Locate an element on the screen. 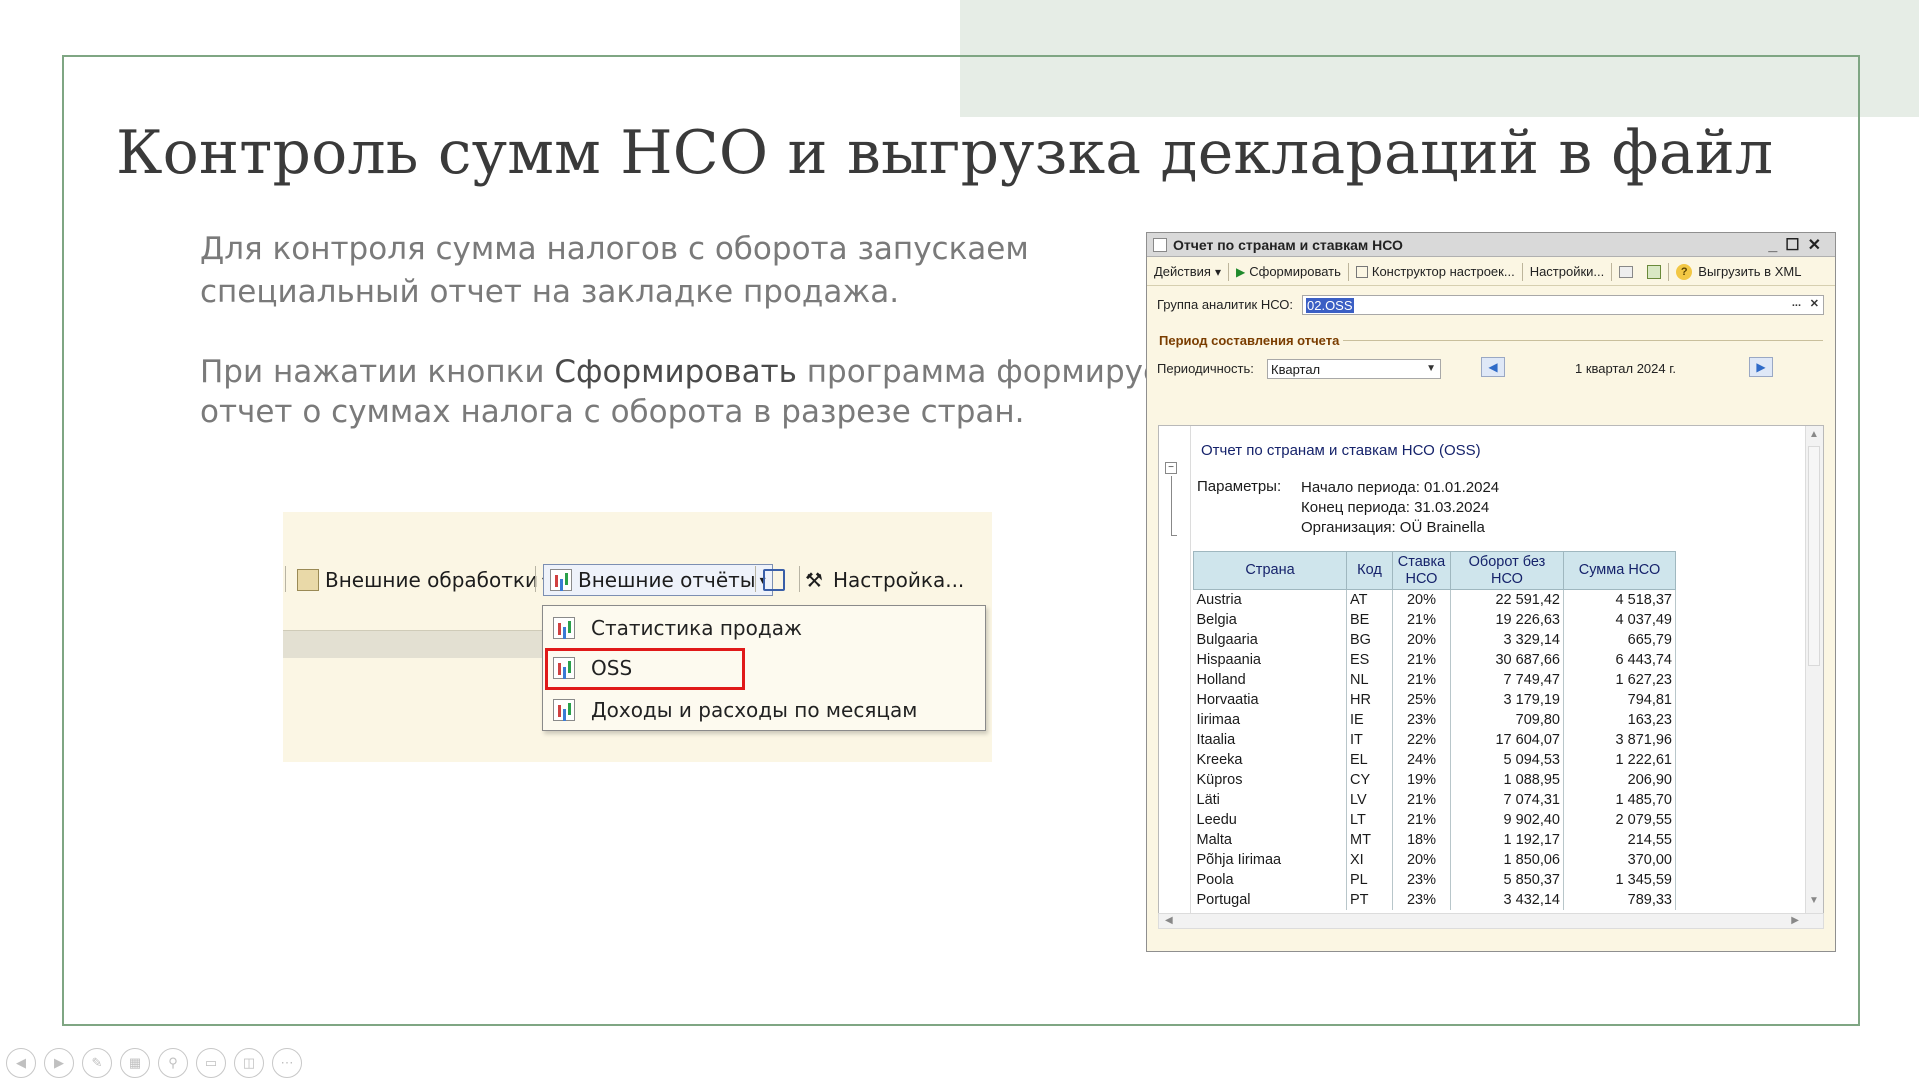  scroll-right-icon: ▶ is located at coordinates (1795, 920).